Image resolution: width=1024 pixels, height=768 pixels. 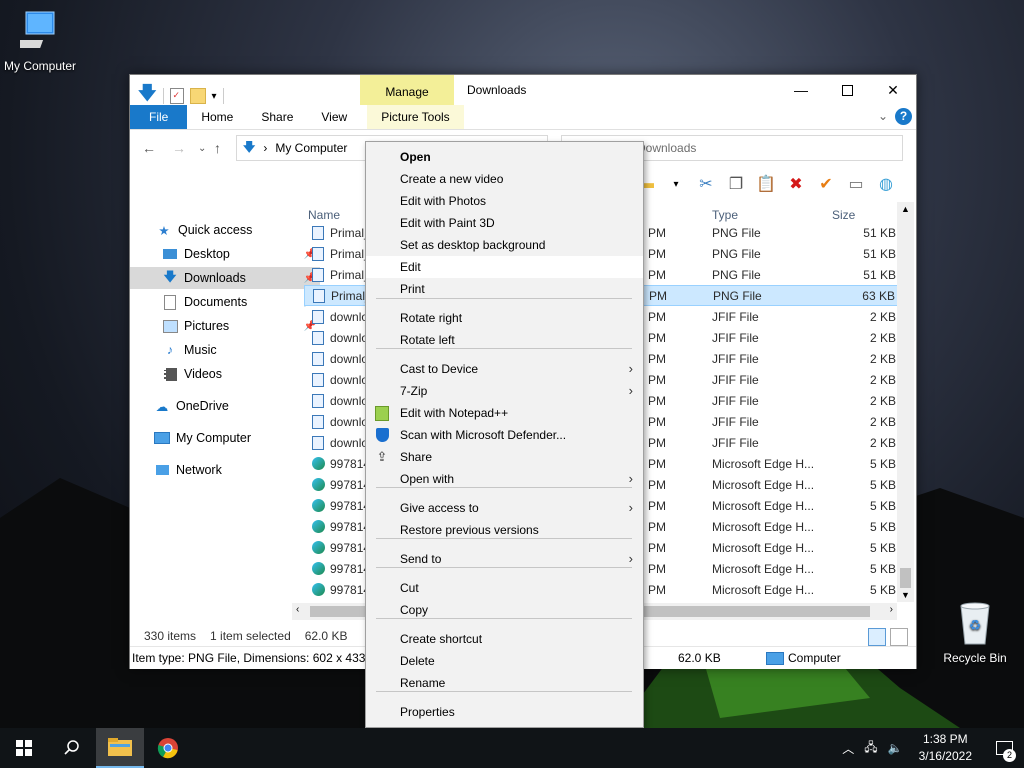 What do you see at coordinates (225, 350) in the screenshot?
I see `sidebar-item-music: ♪ Music` at bounding box center [225, 350].